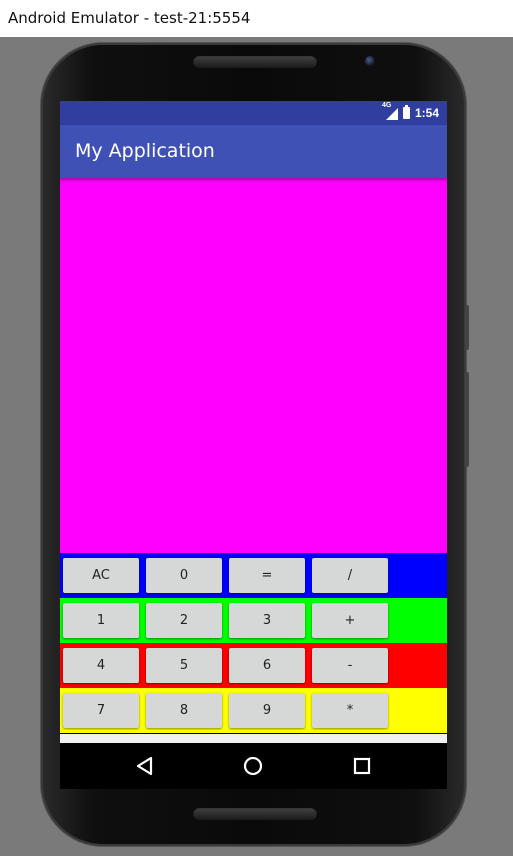  What do you see at coordinates (101, 575) in the screenshot?
I see `key-ac-button: AC` at bounding box center [101, 575].